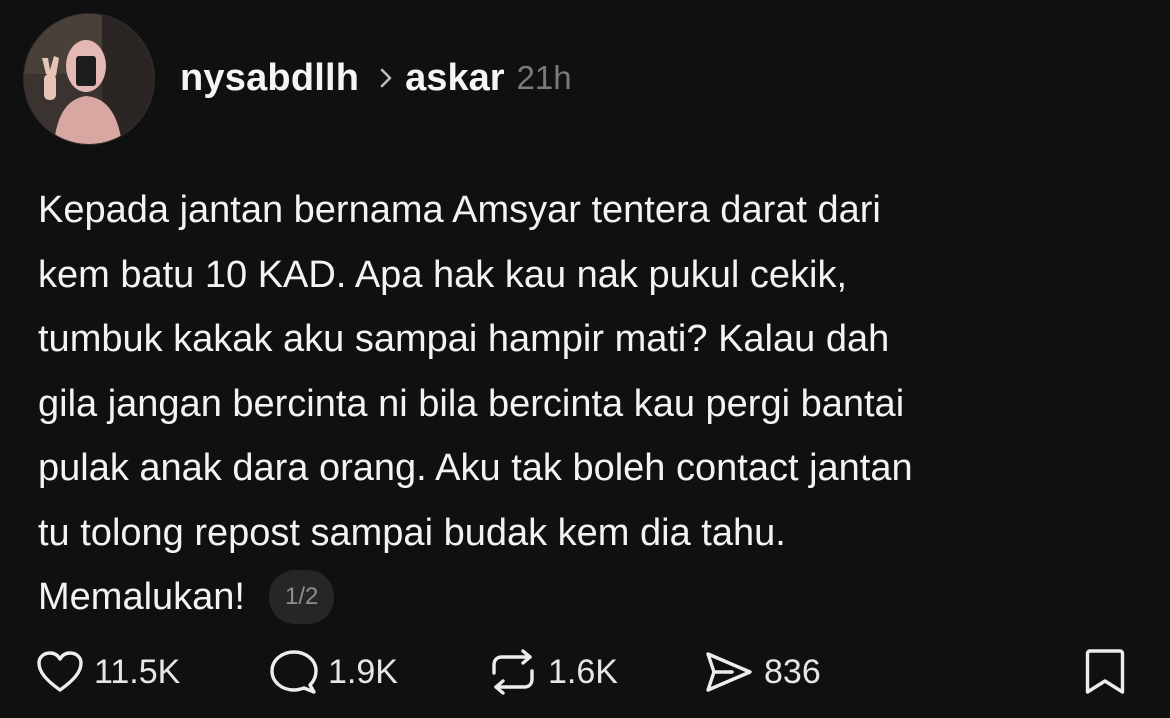 This screenshot has width=1170, height=718. I want to click on send-icon, so click(729, 672).